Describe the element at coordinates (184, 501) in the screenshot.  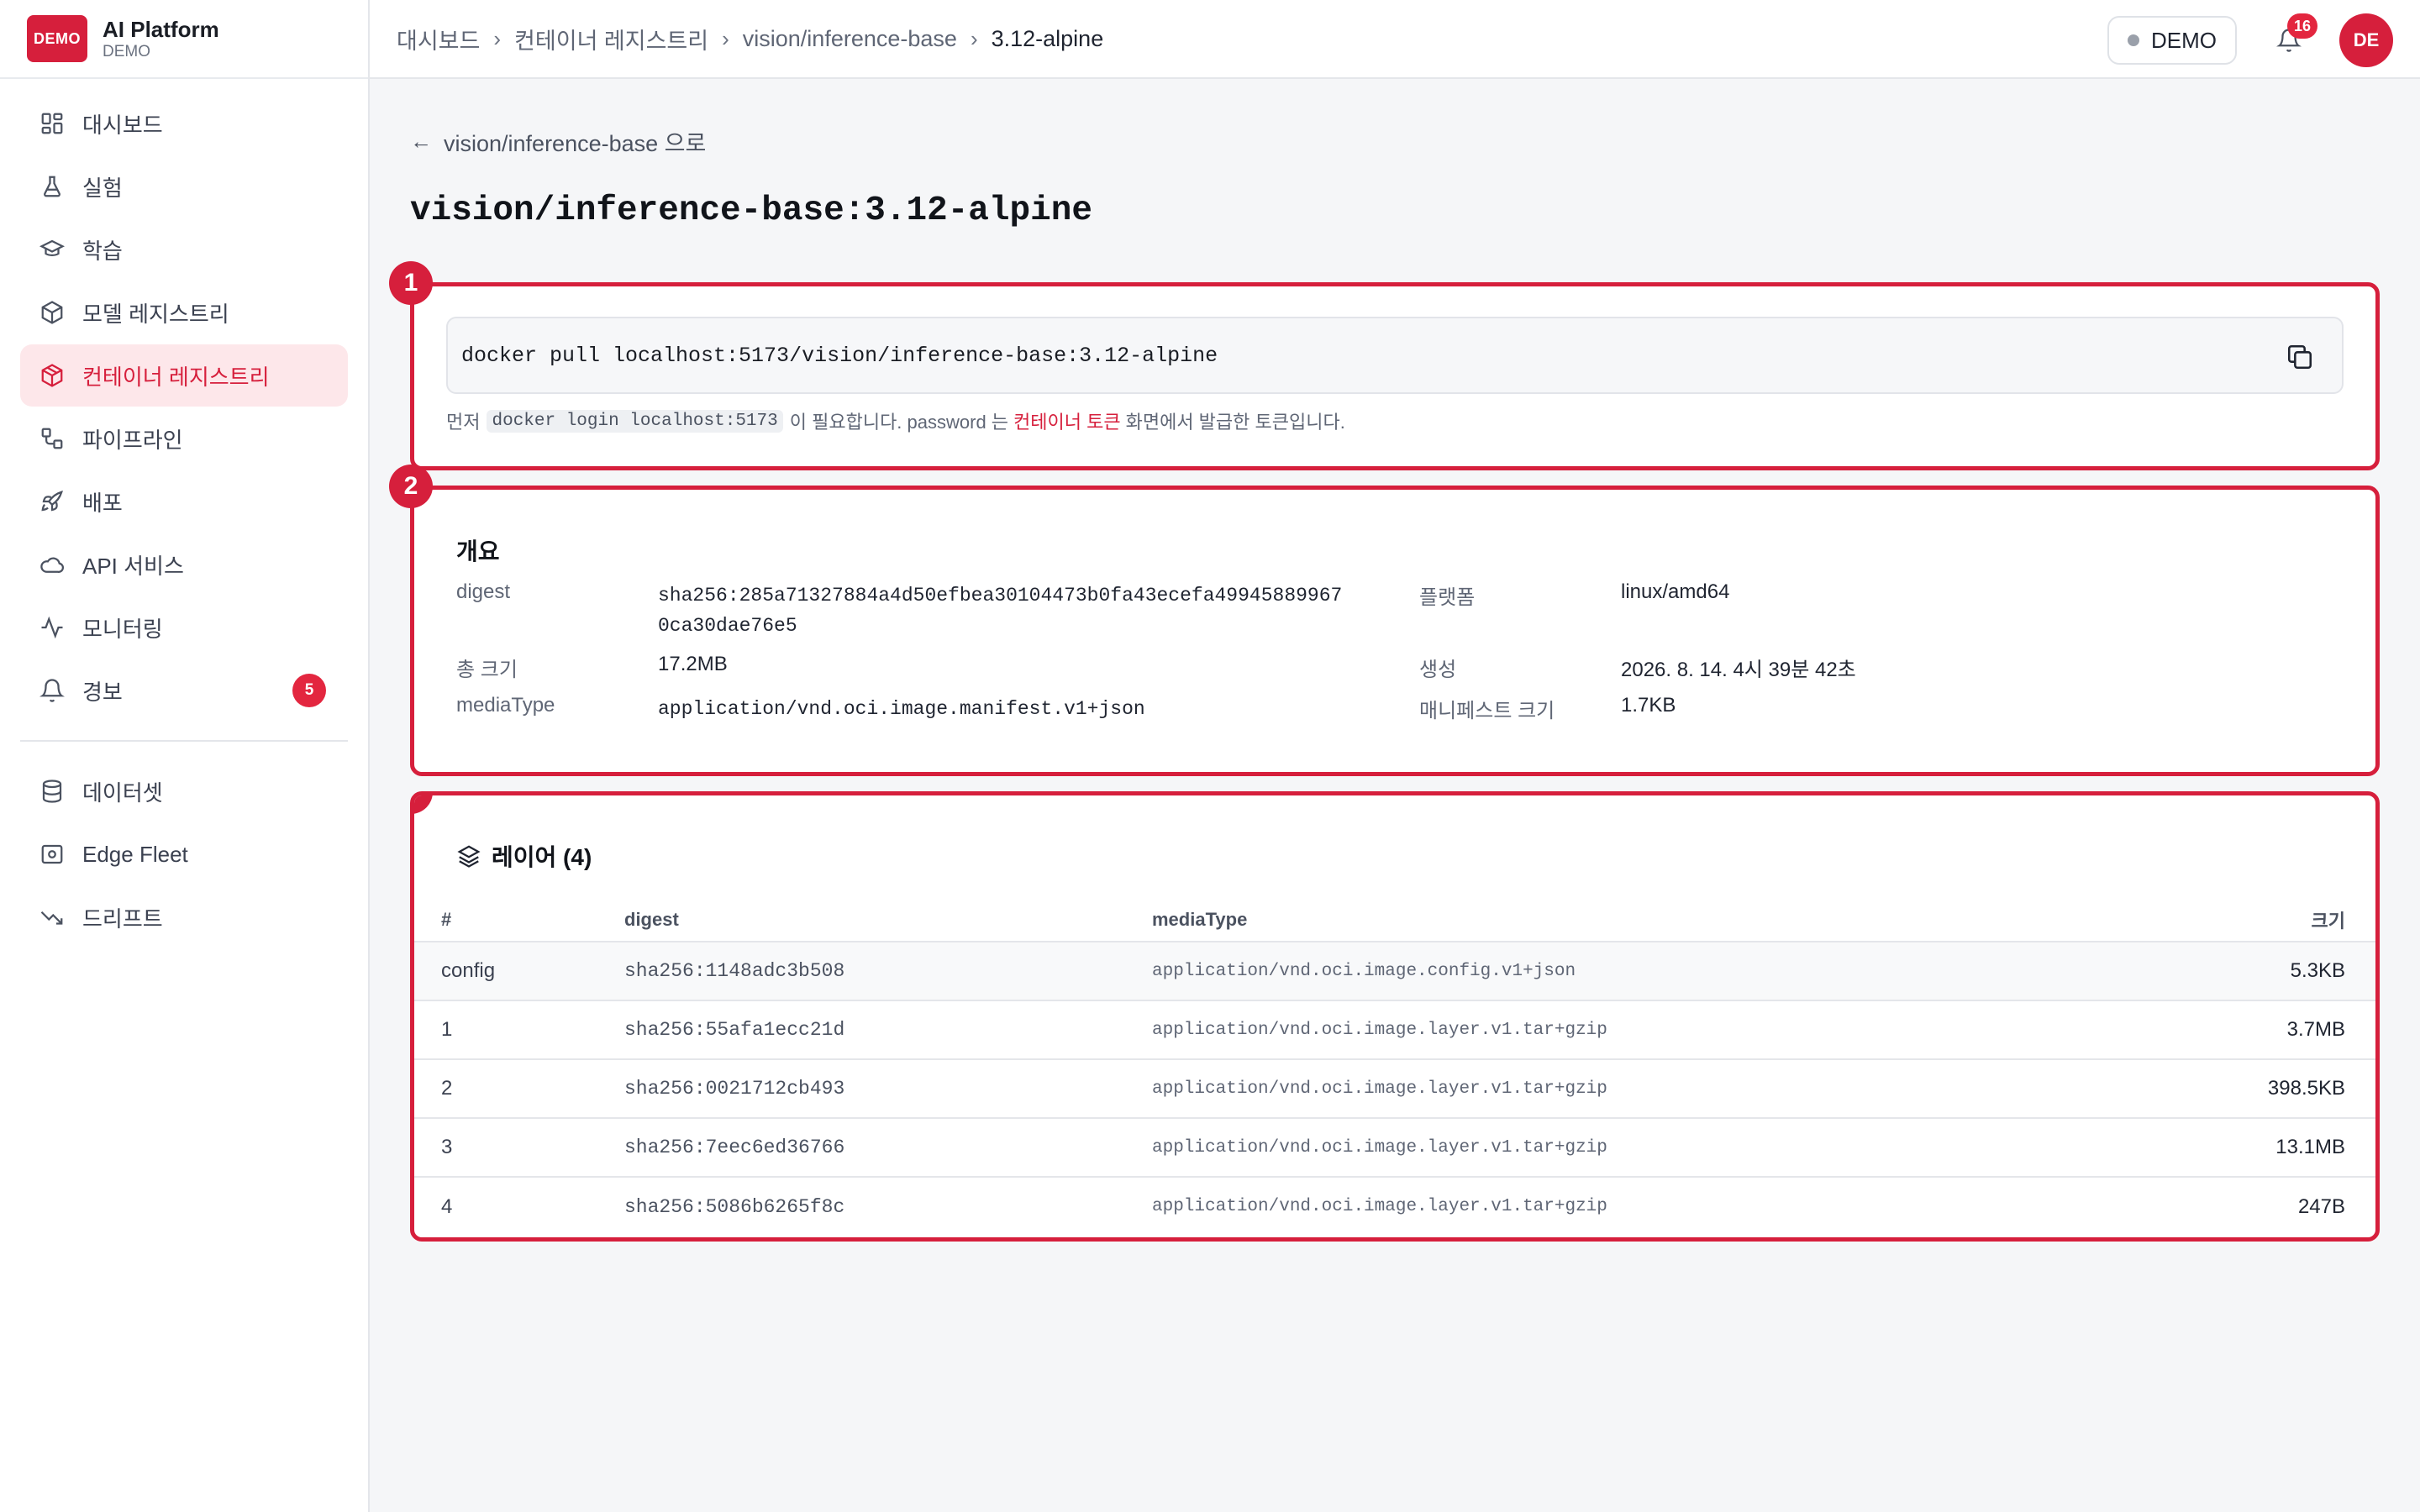
I see `sidebar-item-deploy: 배포` at that location.